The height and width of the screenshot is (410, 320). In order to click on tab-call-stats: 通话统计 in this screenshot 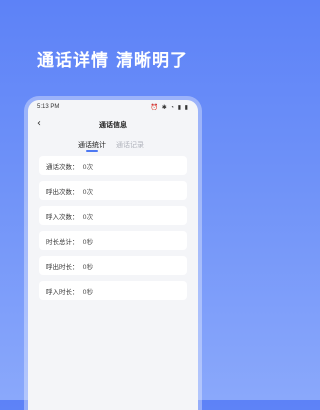, I will do `click(92, 145)`.